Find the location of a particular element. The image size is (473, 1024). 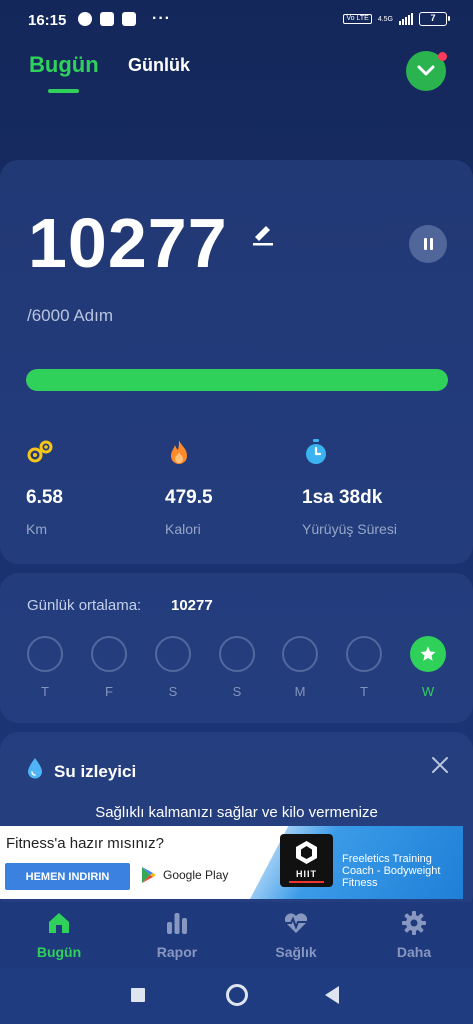

nav-label: Bugün is located at coordinates (59, 952).